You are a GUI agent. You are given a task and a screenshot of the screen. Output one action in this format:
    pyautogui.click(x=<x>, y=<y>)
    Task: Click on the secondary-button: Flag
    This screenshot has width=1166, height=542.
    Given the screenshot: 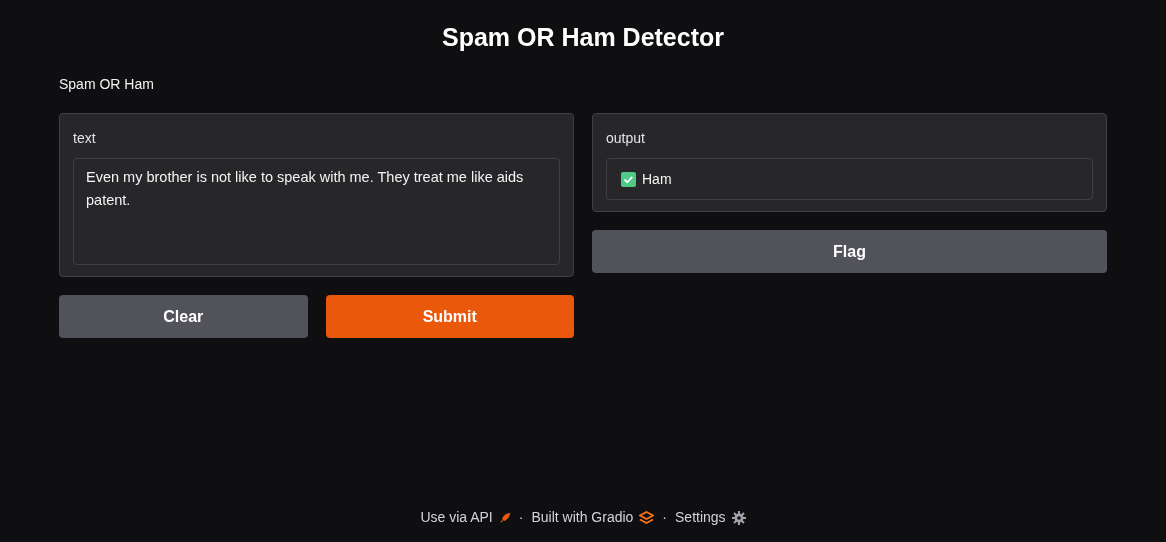 What is the action you would take?
    pyautogui.click(x=849, y=251)
    